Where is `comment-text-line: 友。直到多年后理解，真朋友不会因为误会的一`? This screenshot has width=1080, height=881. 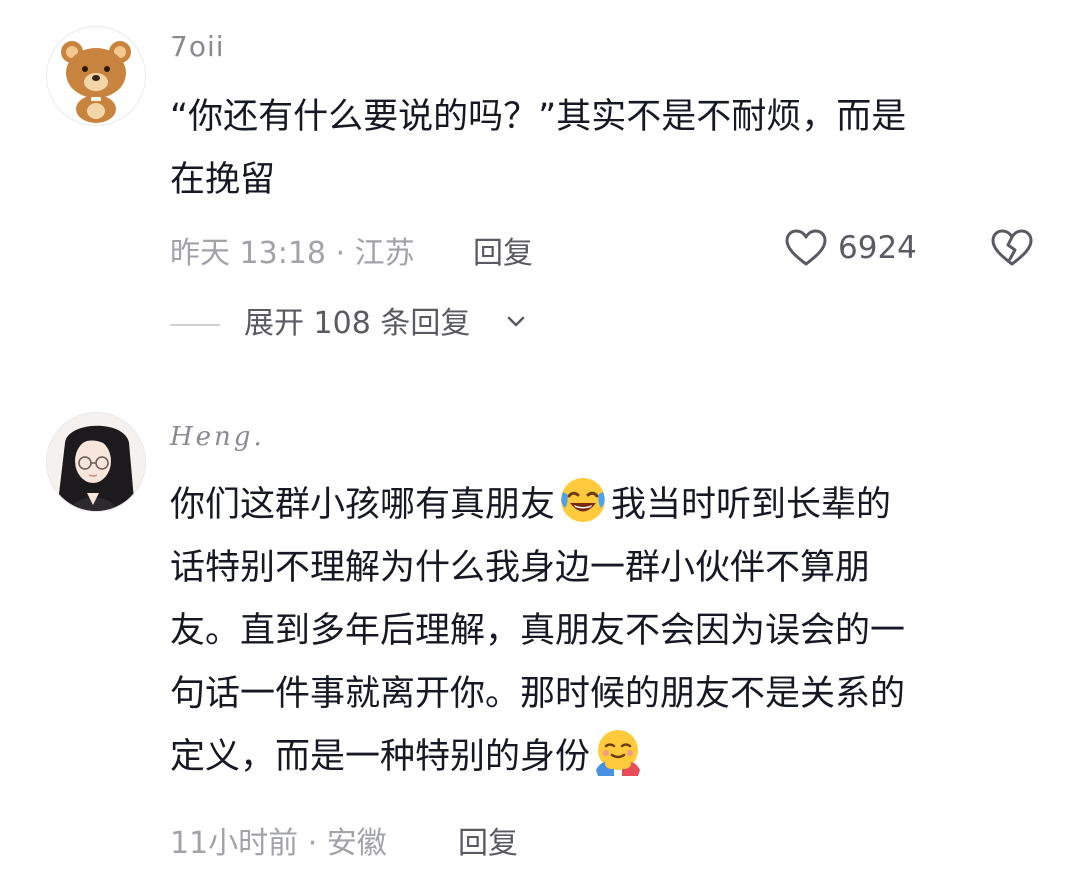
comment-text-line: 友。直到多年后理解，真朋友不会因为误会的一 is located at coordinates (538, 631).